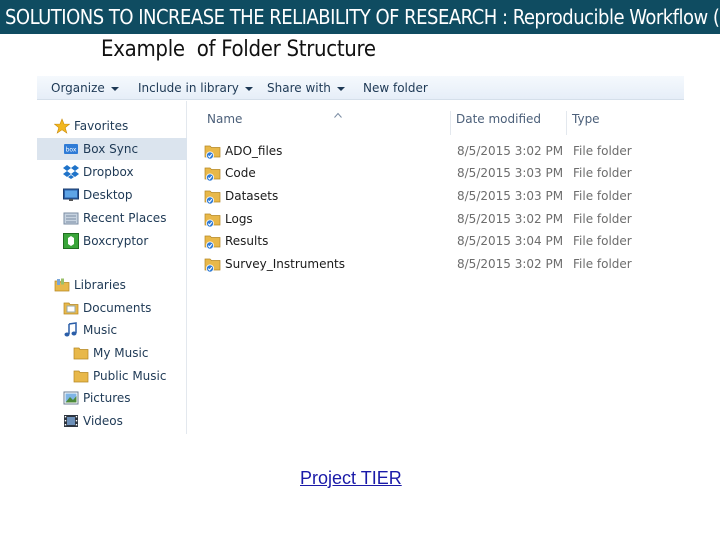 The image size is (720, 540). I want to click on nav-label-libraries: Libraries, so click(100, 285).